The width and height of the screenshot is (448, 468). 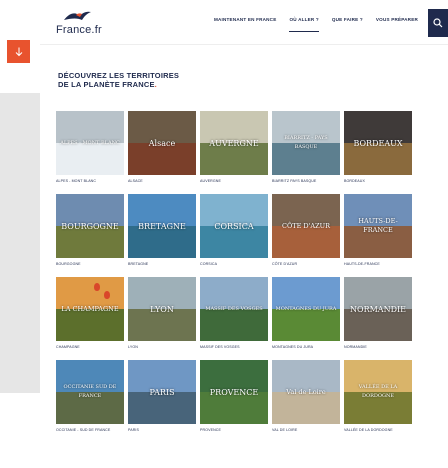 I want to click on region-thumbnail: BIARRITZ - PAYS BASQUE, so click(x=306, y=143).